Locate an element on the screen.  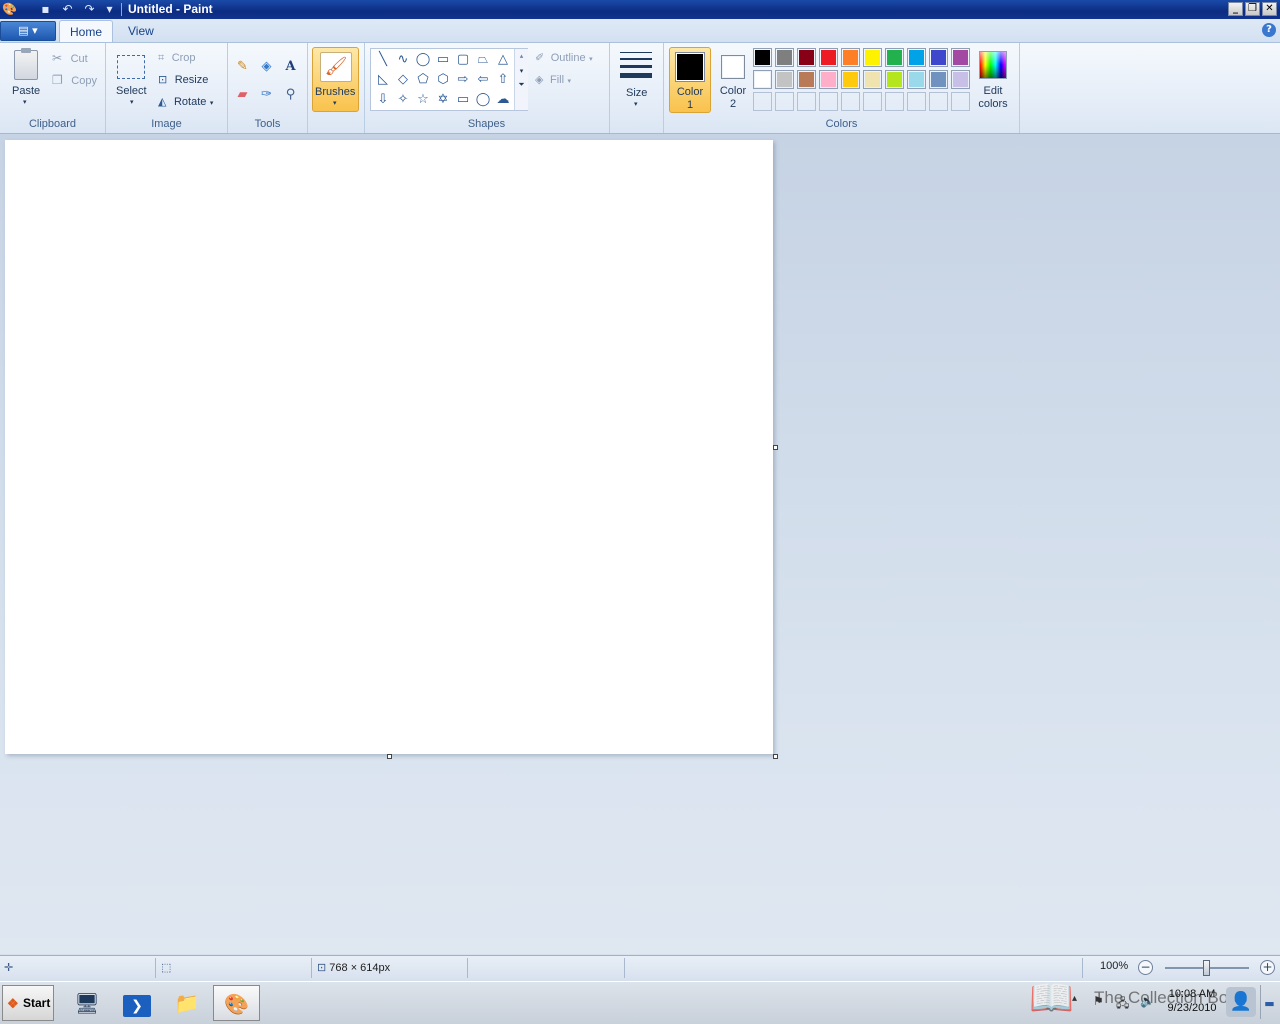
system-clock: 10:08 AM 9/23/2010 is located at coordinates (1192, 1001).